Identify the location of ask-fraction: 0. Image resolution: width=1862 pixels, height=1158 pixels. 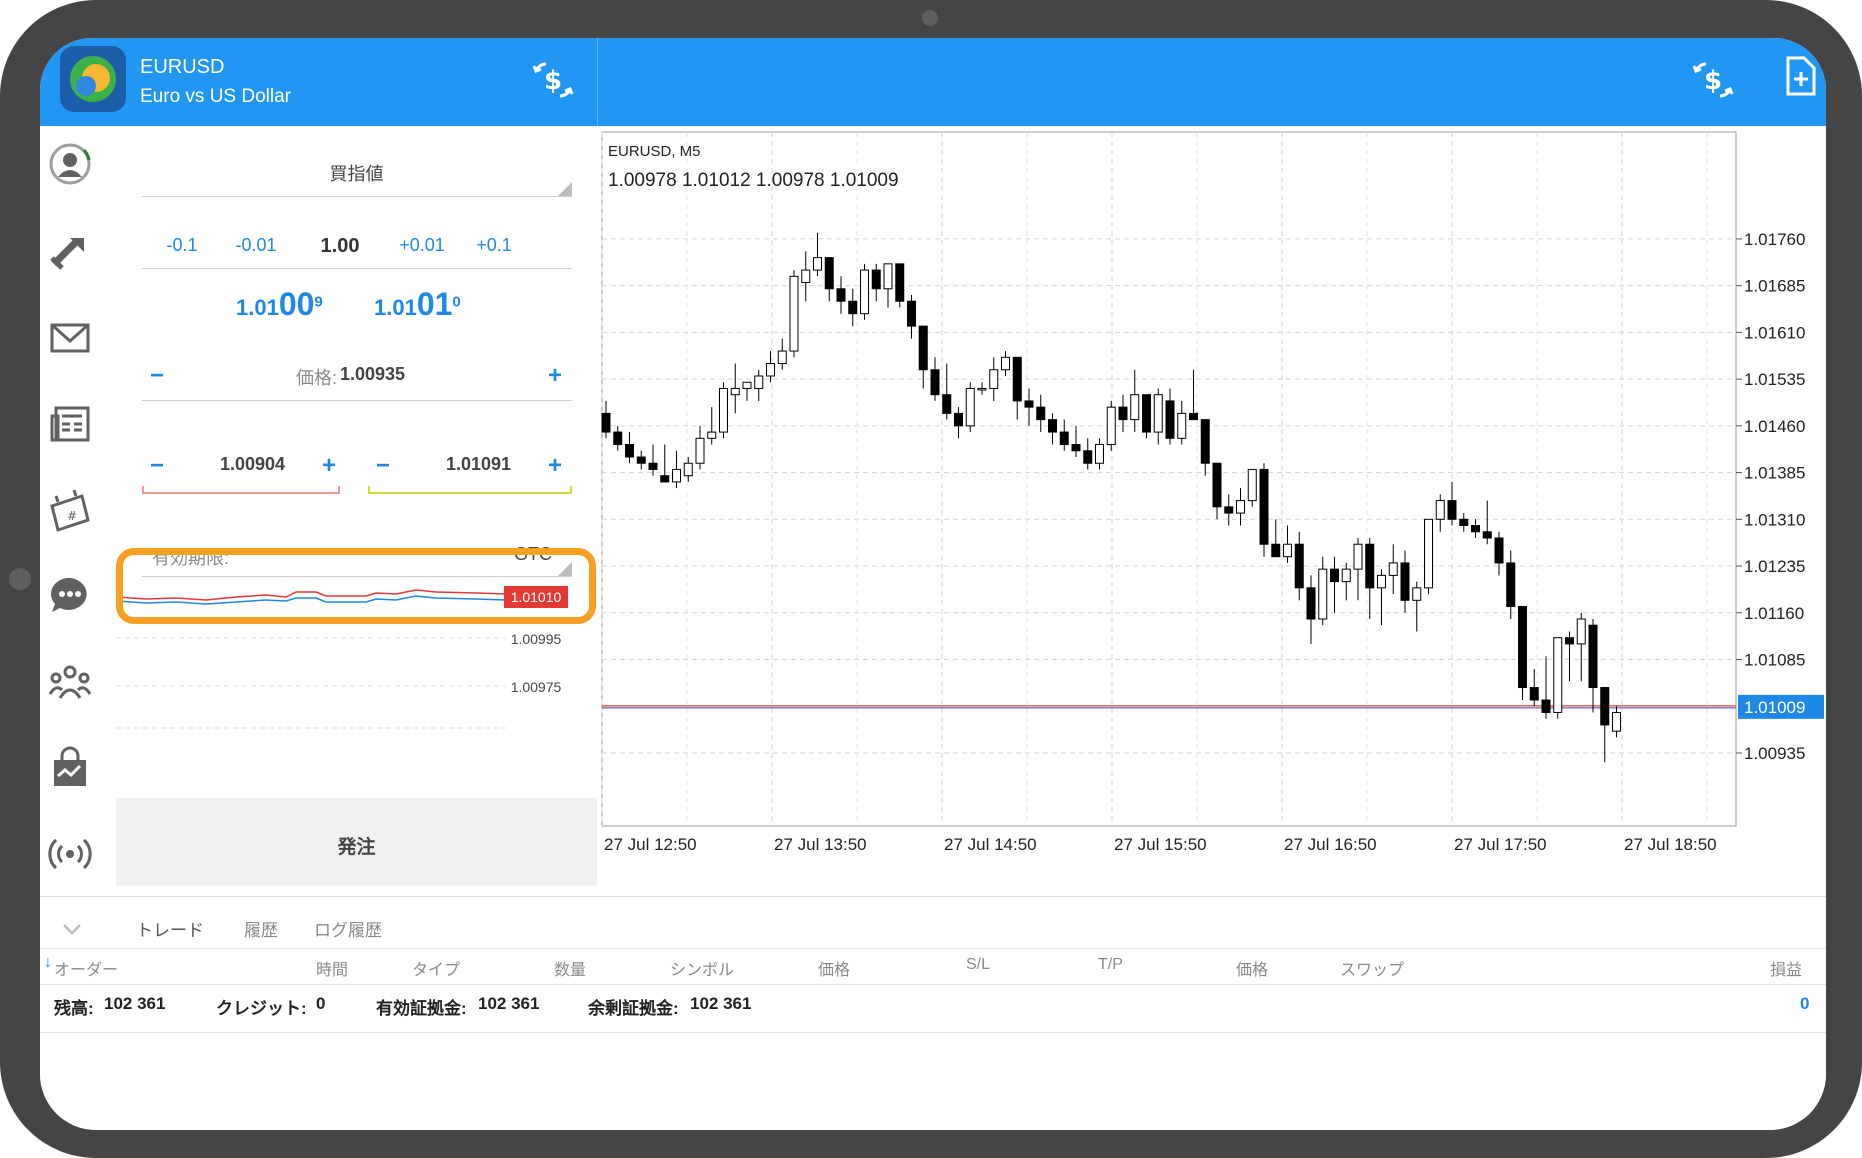
(456, 302).